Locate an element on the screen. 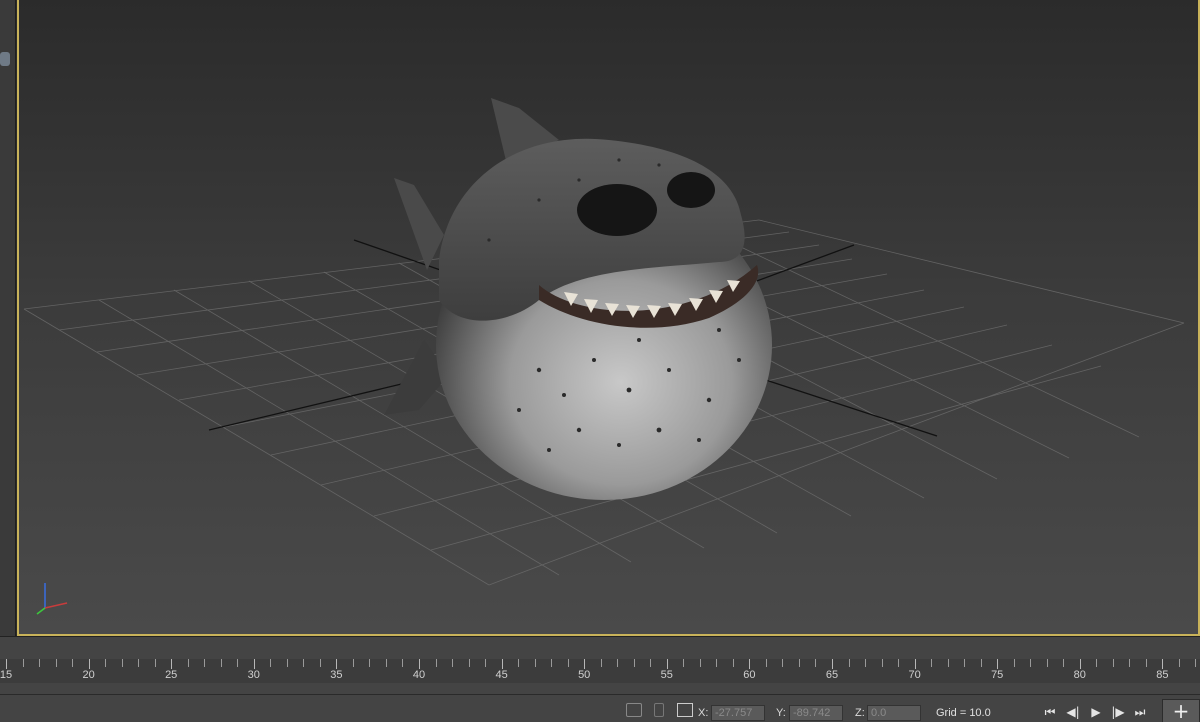 Image resolution: width=1200 pixels, height=722 pixels. time-slider-track: 15 20 25 30 35 40 45 50 55 60 65 70 75 80 85 is located at coordinates (600, 665).